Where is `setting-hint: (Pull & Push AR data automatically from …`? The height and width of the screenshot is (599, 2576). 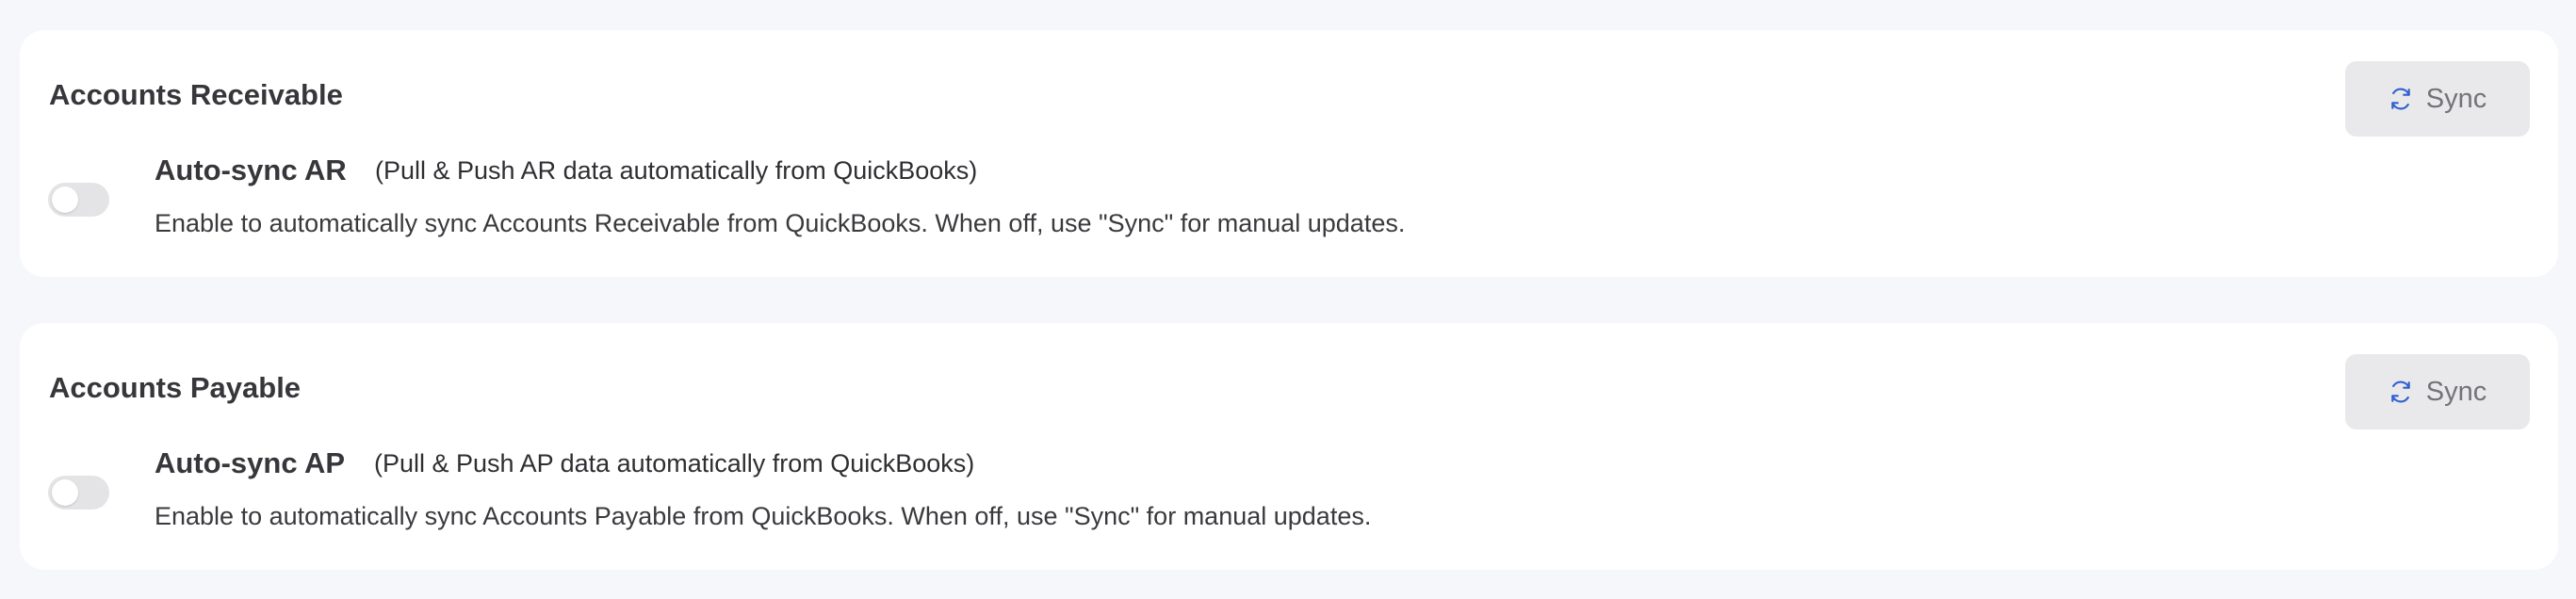
setting-hint: (Pull & Push AR data automatically from … is located at coordinates (676, 170).